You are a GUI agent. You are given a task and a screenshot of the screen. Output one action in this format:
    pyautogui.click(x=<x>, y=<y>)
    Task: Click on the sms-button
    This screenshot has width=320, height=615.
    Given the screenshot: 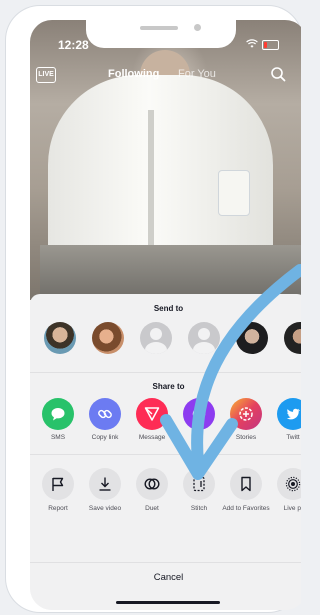 What is the action you would take?
    pyautogui.click(x=58, y=414)
    